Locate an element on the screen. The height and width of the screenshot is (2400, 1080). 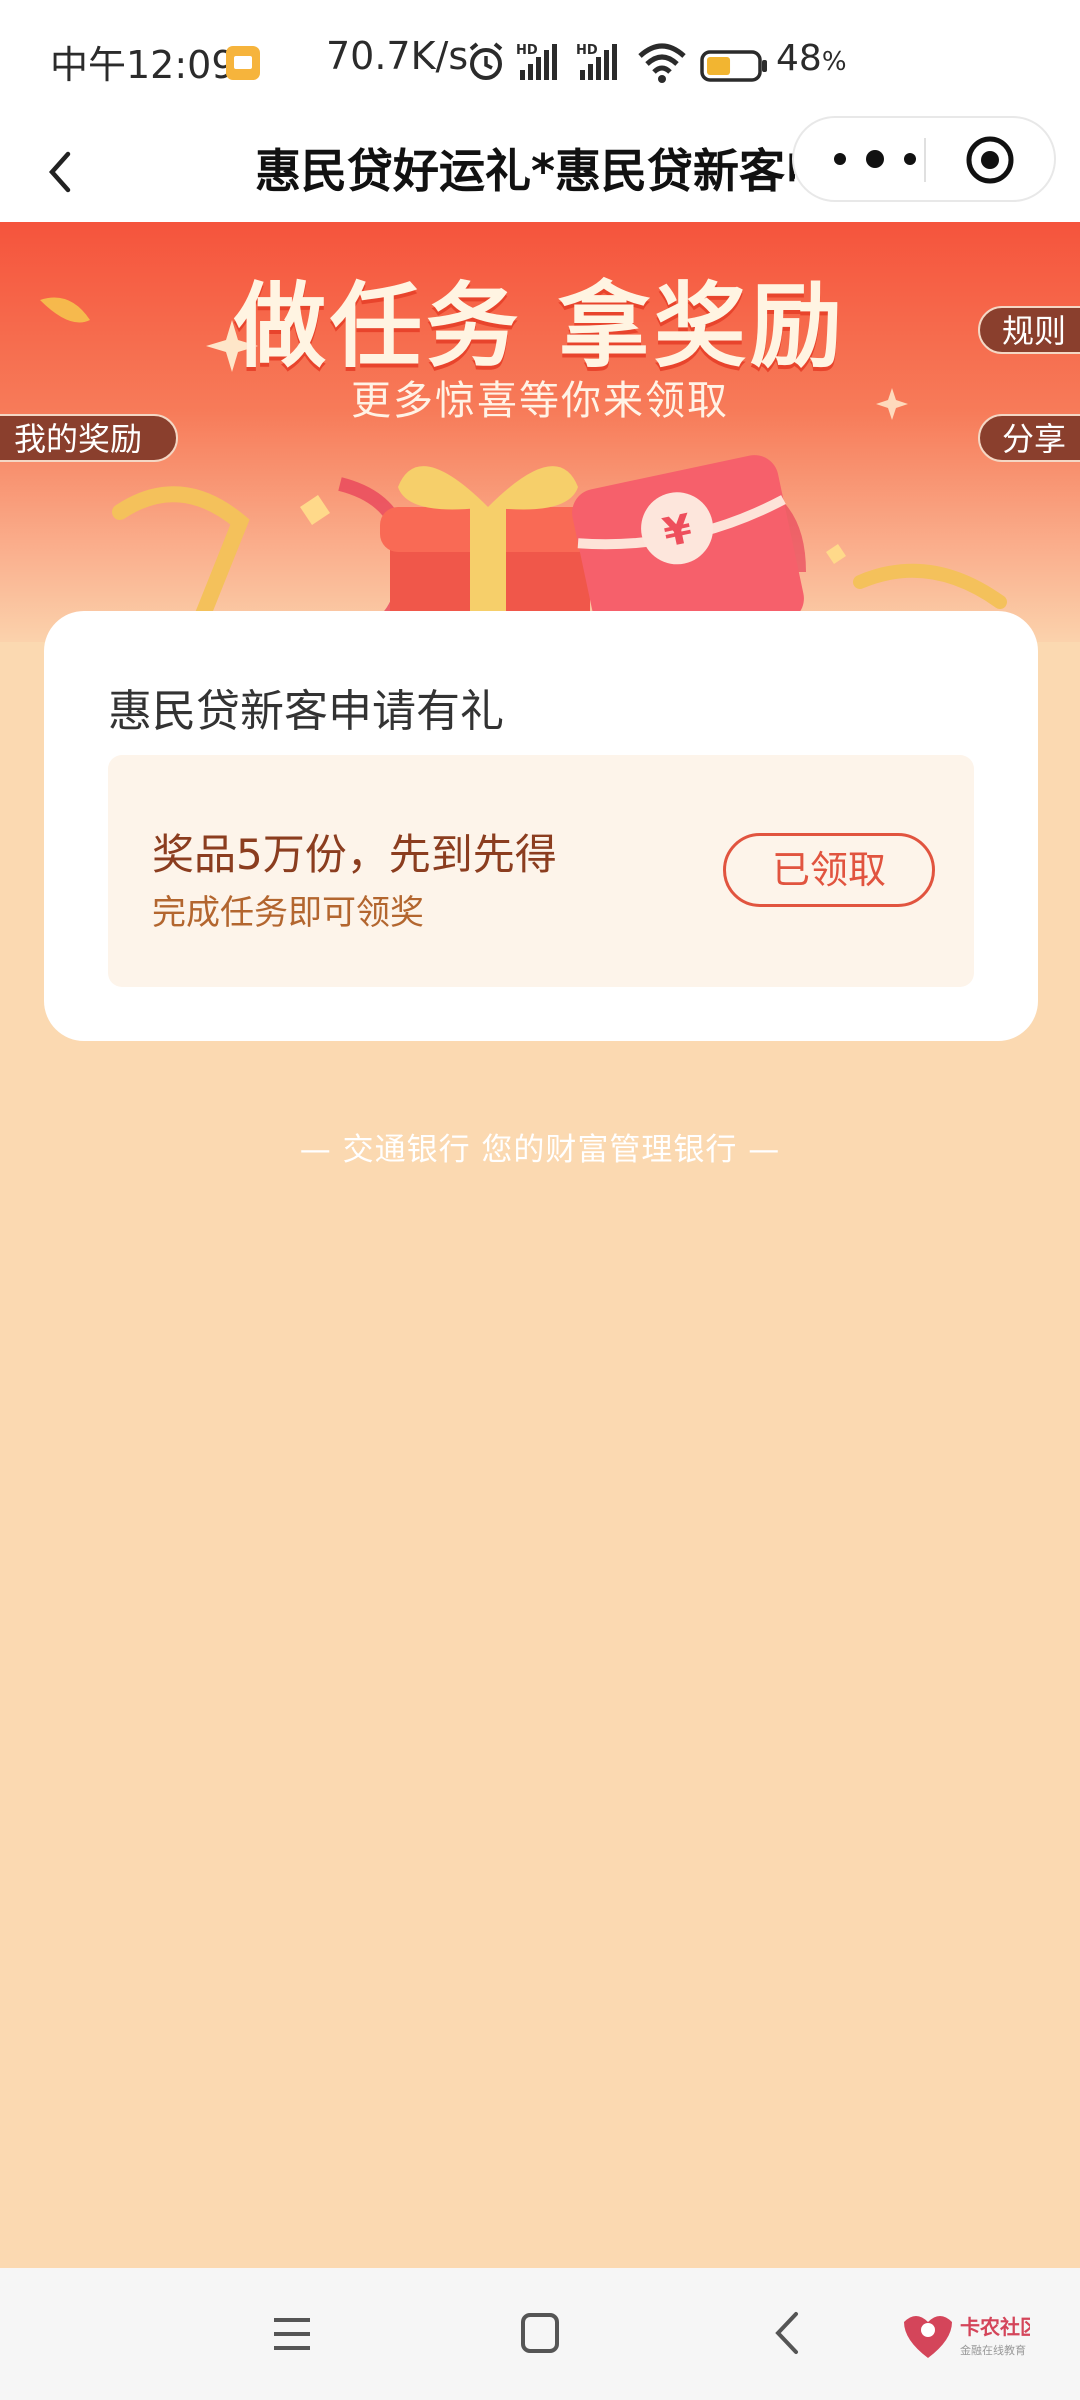
alarm-icon is located at coordinates (486, 61).